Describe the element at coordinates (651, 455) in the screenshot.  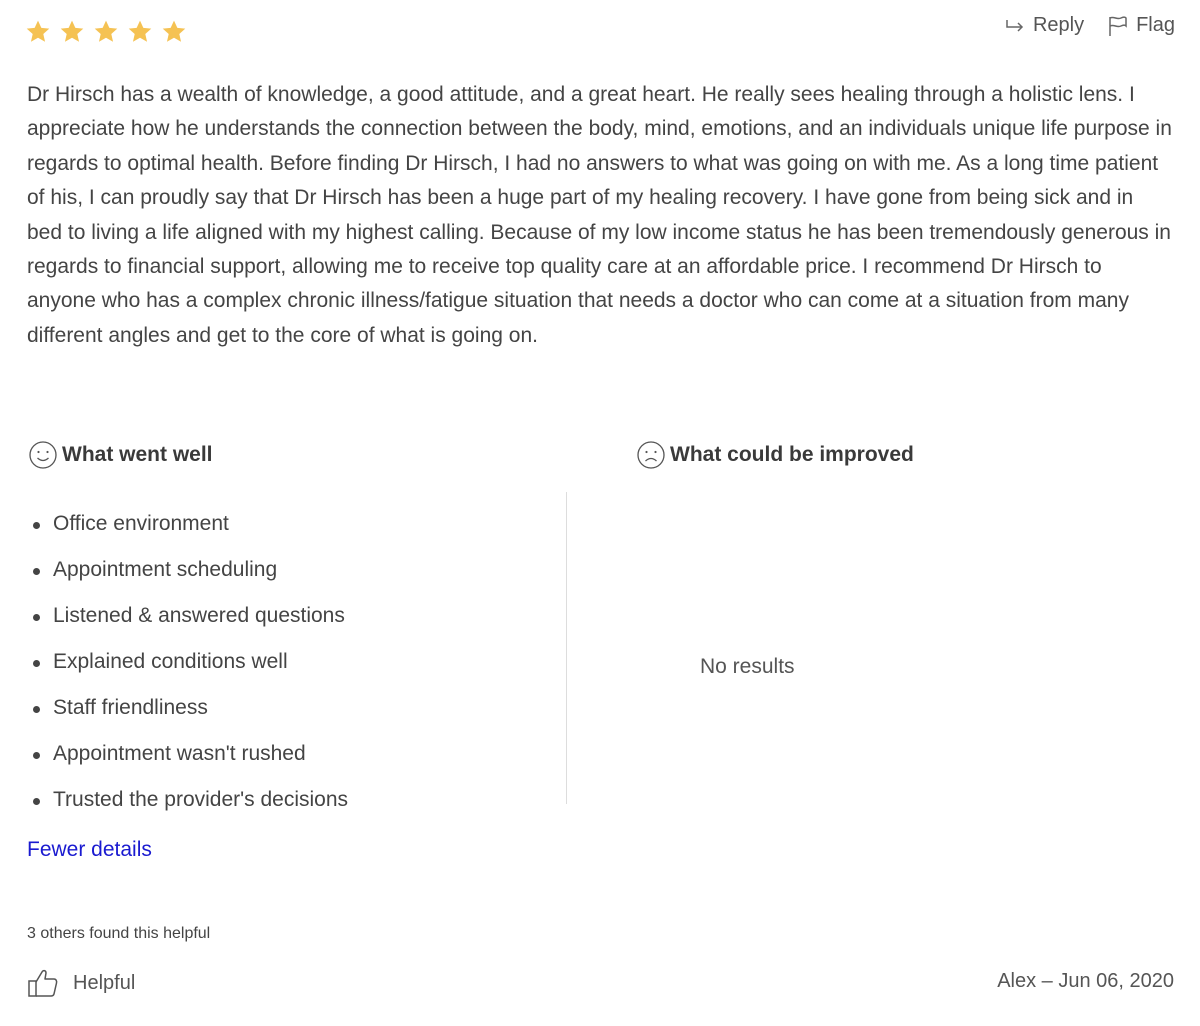
I see `frowning-face-icon` at that location.